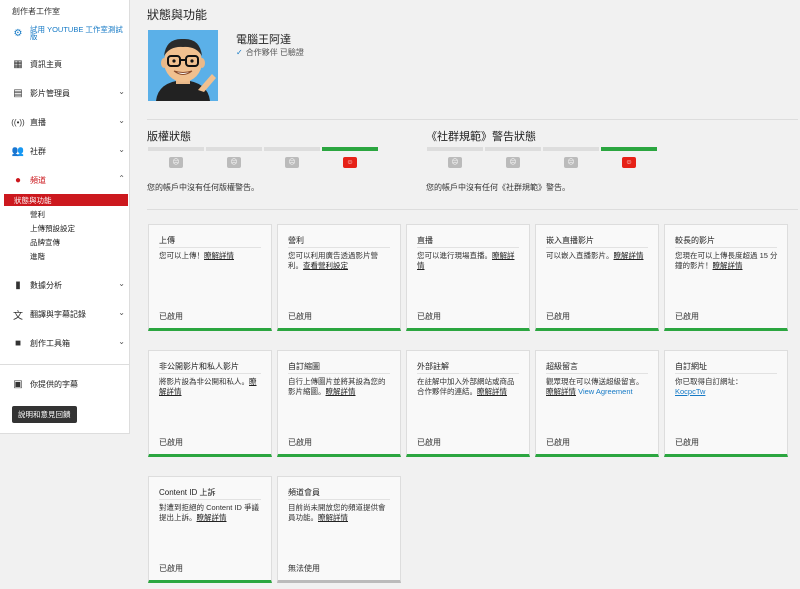 The image size is (800, 589). Describe the element at coordinates (18, 180) in the screenshot. I see `channel-icon: ●` at that location.